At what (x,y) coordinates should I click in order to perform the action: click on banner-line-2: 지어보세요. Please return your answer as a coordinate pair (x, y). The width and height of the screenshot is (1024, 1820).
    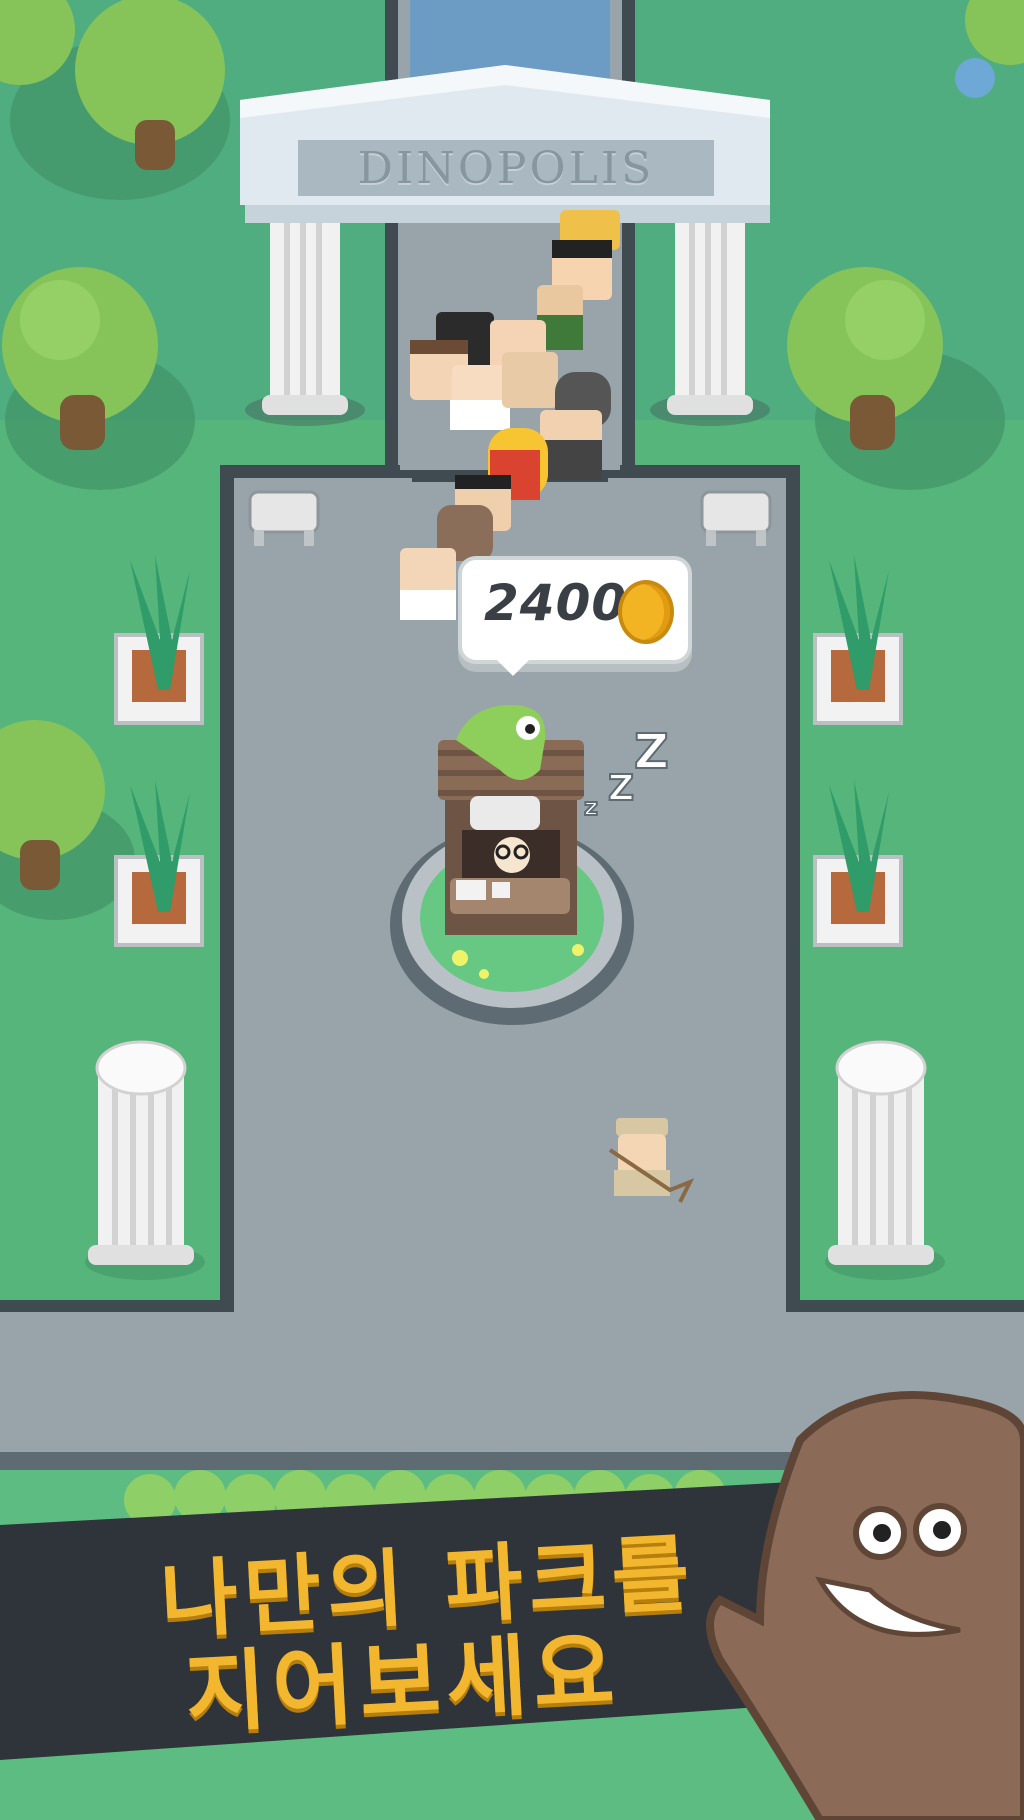
    Looking at the image, I should click on (402, 1682).